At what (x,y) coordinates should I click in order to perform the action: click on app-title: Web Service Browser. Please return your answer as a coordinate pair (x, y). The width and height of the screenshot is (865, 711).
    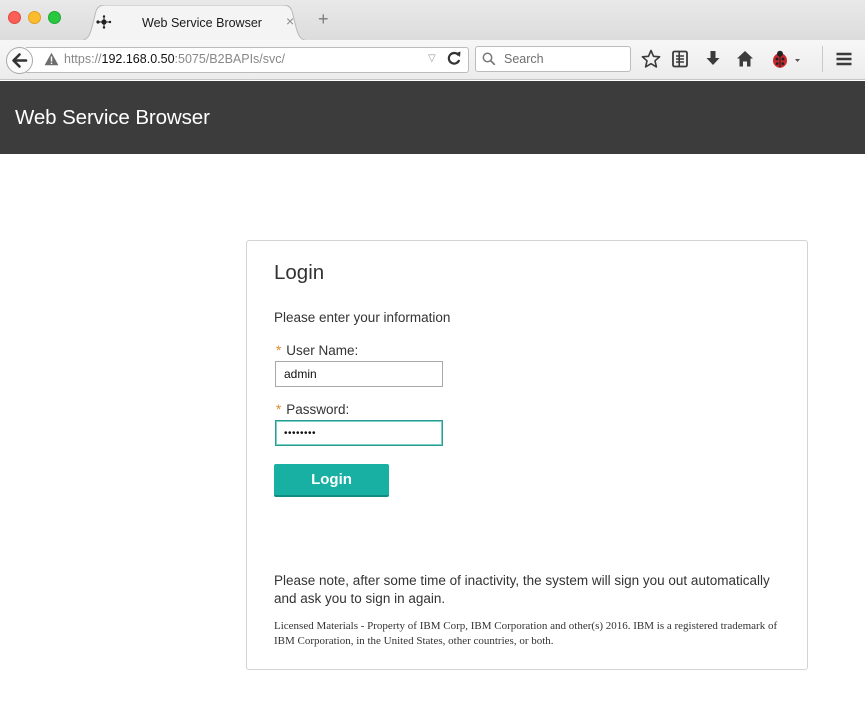
    Looking at the image, I should click on (112, 117).